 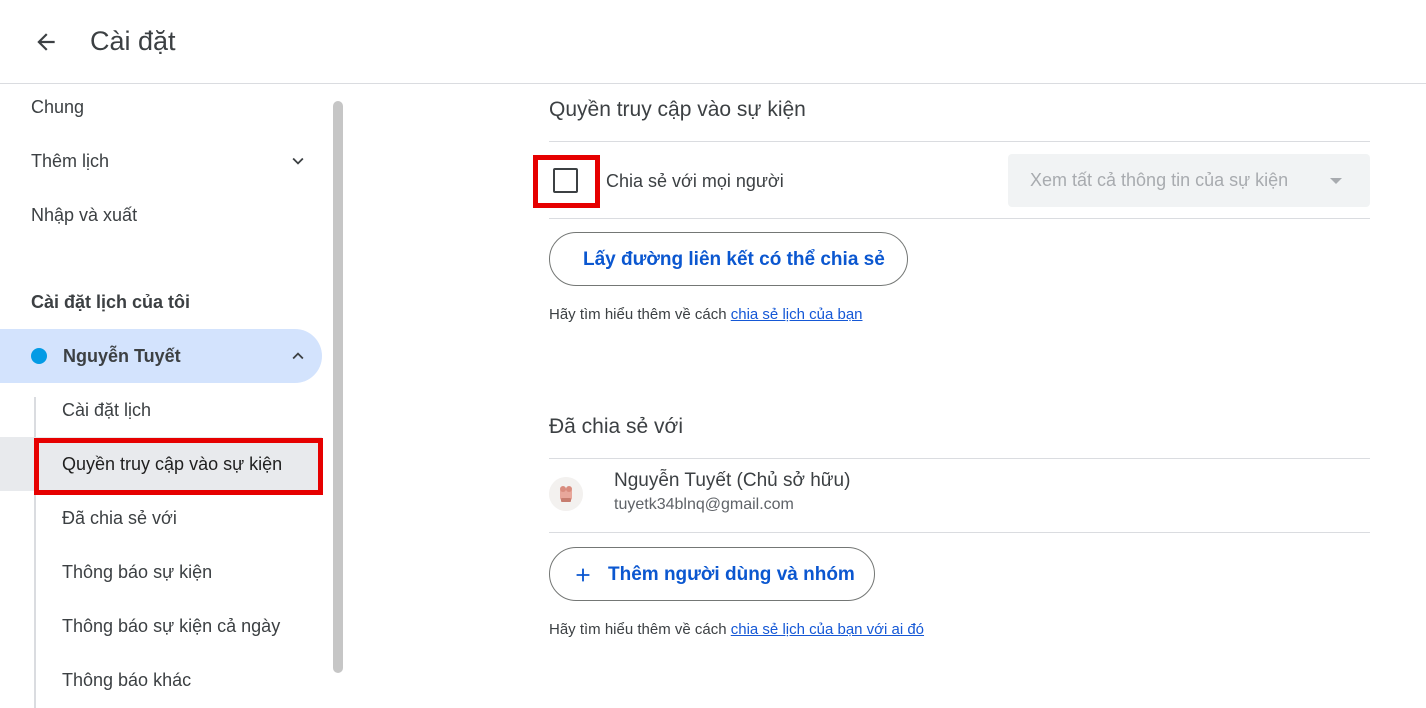 What do you see at coordinates (566, 181) in the screenshot?
I see `highlight-box-checkbox` at bounding box center [566, 181].